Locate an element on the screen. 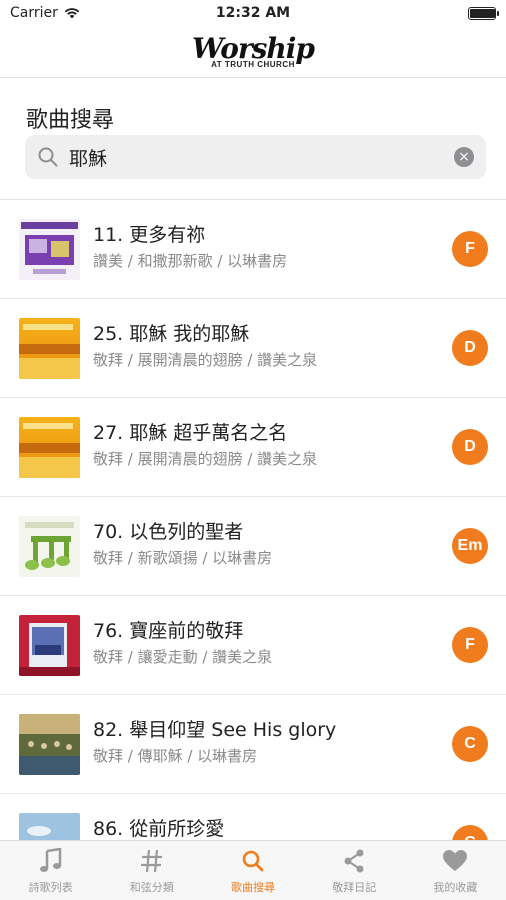  song-title: 11. 更多有祢 is located at coordinates (149, 235).